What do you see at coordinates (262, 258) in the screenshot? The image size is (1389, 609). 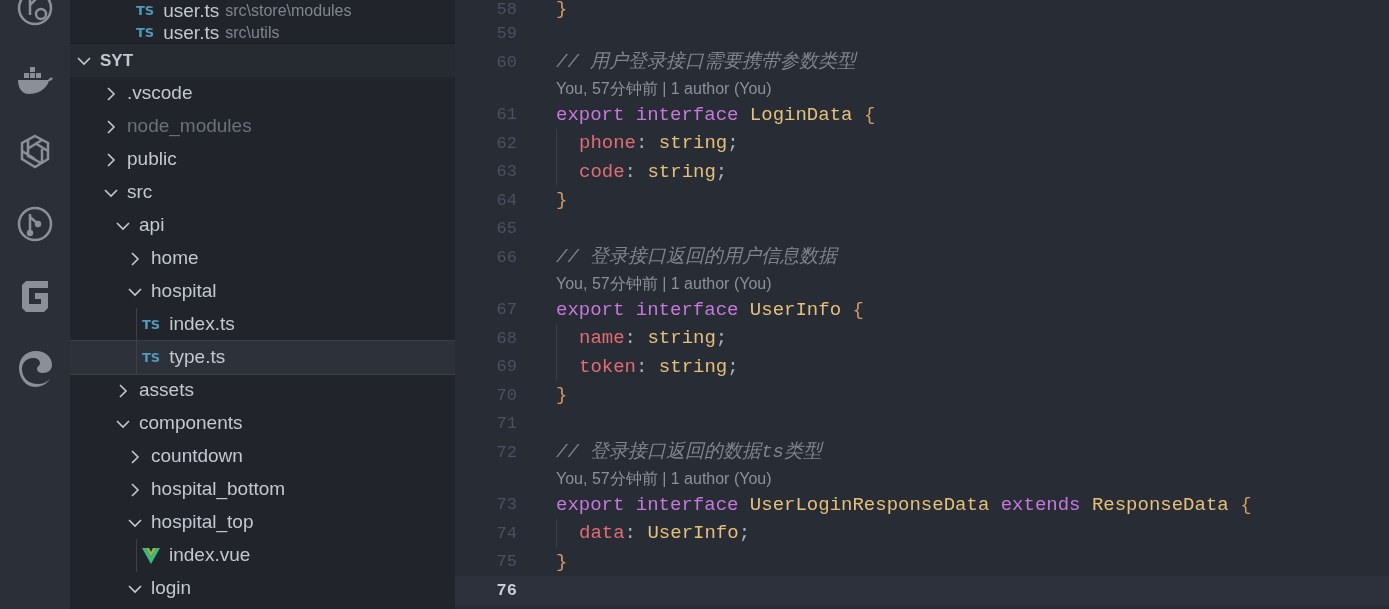 I see `folder-item: home` at bounding box center [262, 258].